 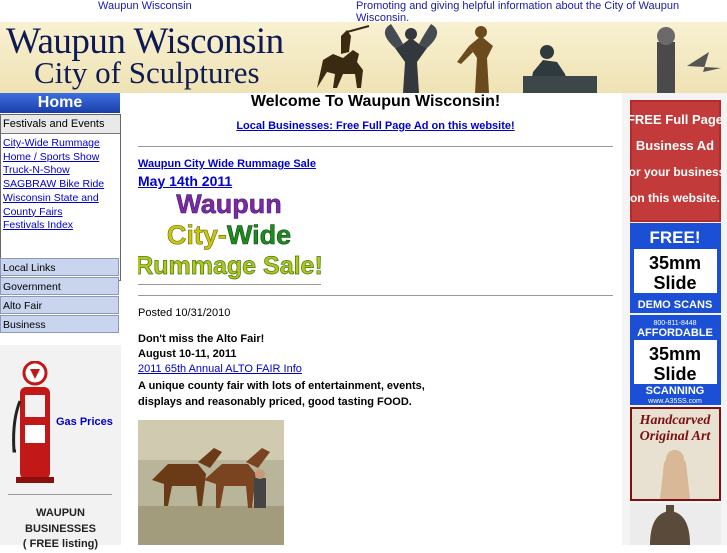 What do you see at coordinates (61, 144) in the screenshot?
I see `festival-link: City-Wide Rummage` at bounding box center [61, 144].